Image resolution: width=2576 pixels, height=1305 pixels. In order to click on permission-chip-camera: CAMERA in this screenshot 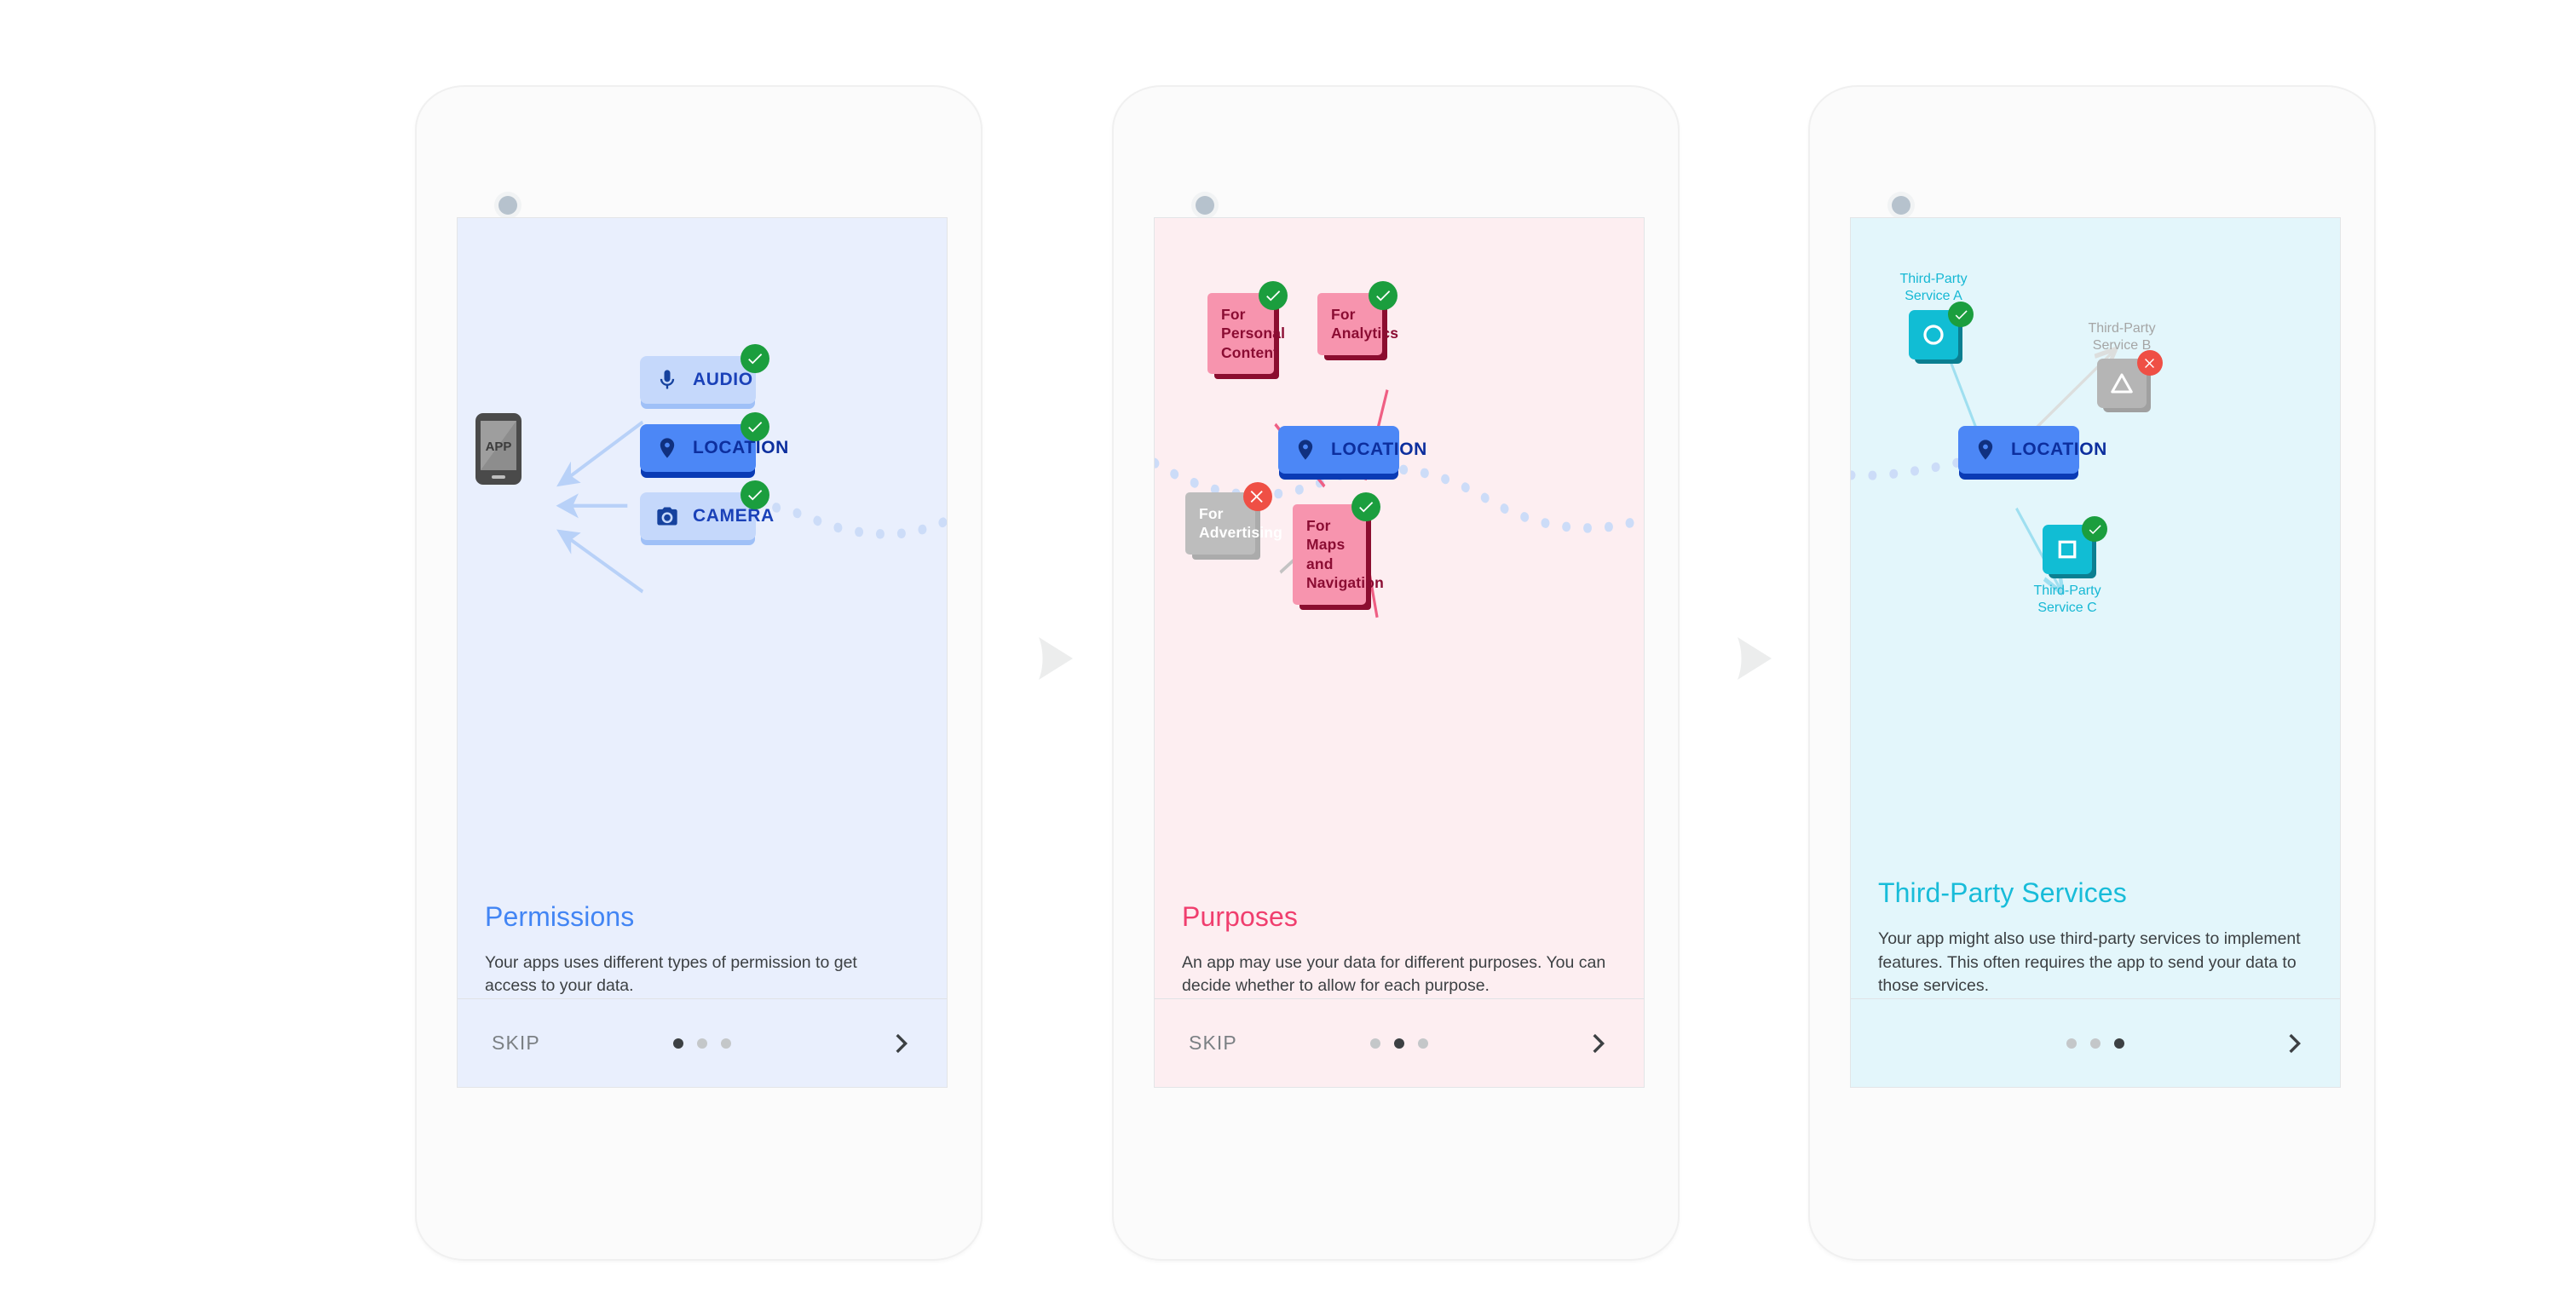, I will do `click(707, 516)`.